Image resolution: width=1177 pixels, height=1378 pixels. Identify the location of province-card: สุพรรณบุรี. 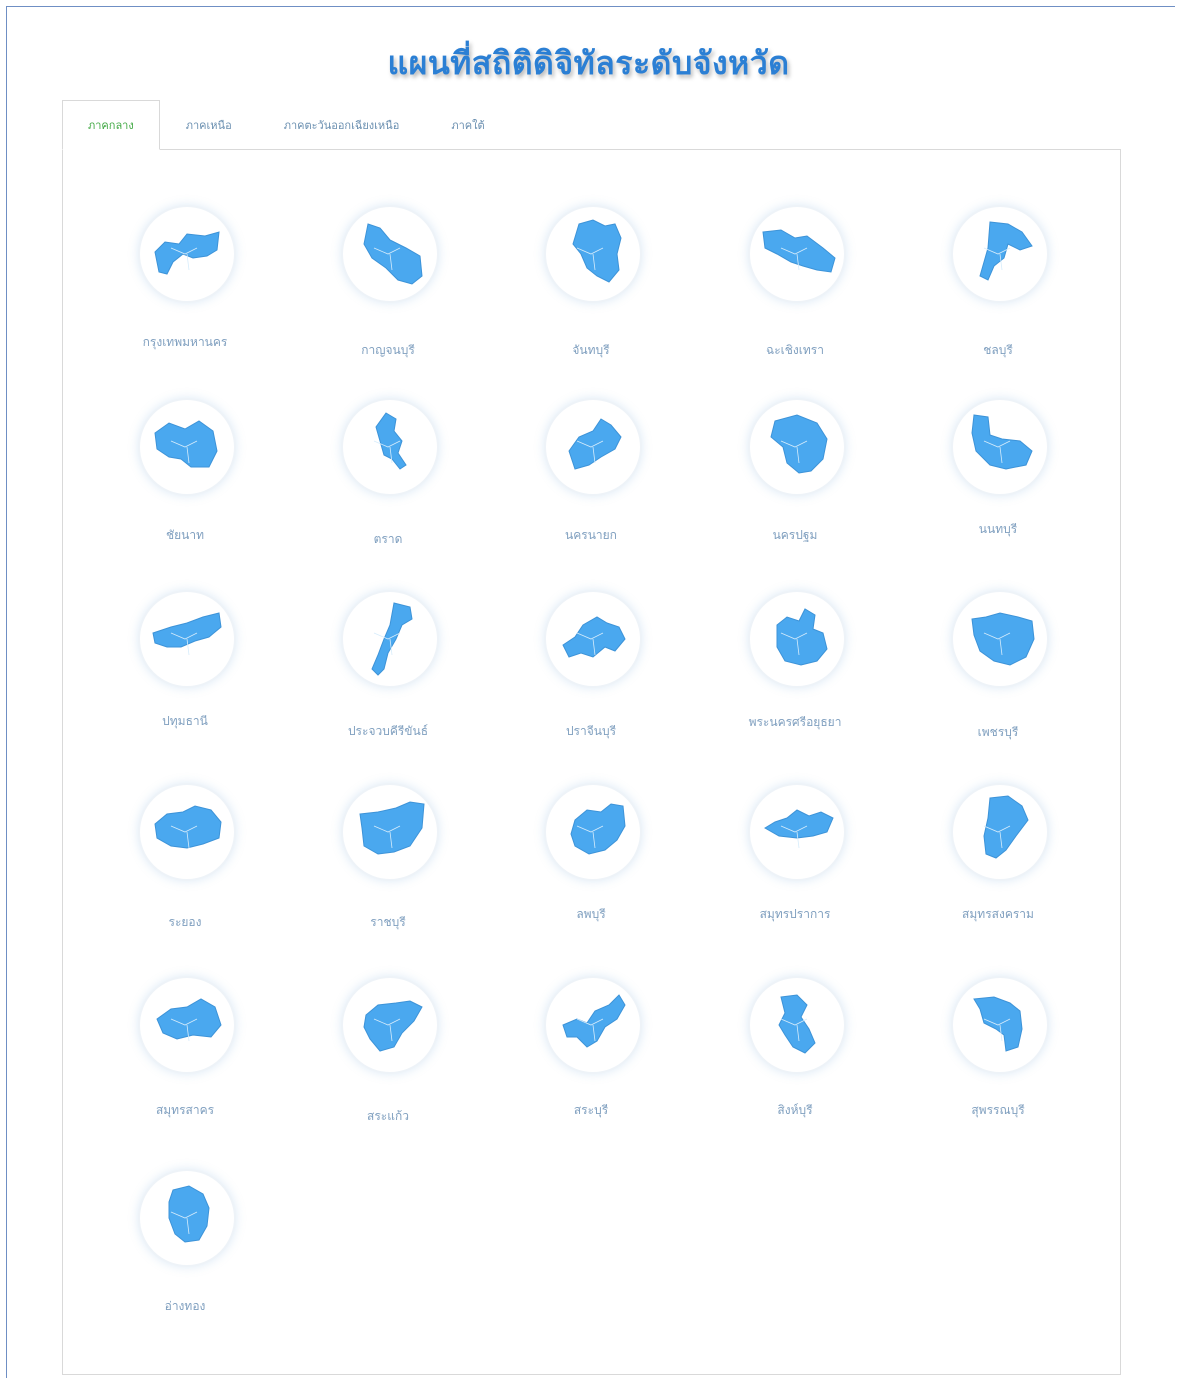
(998, 1061).